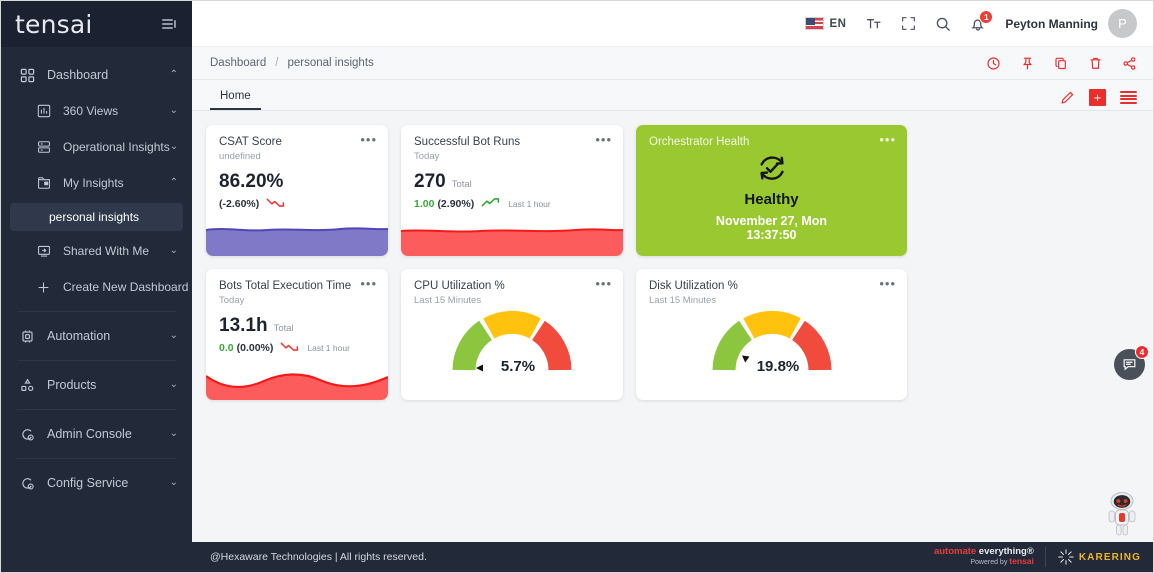 The width and height of the screenshot is (1154, 573). I want to click on sidebar-item-create-new-dashboard: Create New Dashboard, so click(96, 287).